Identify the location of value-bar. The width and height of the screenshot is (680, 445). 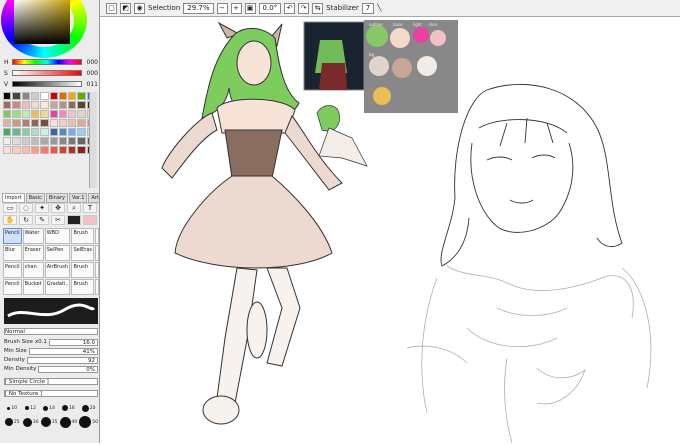
(47, 84).